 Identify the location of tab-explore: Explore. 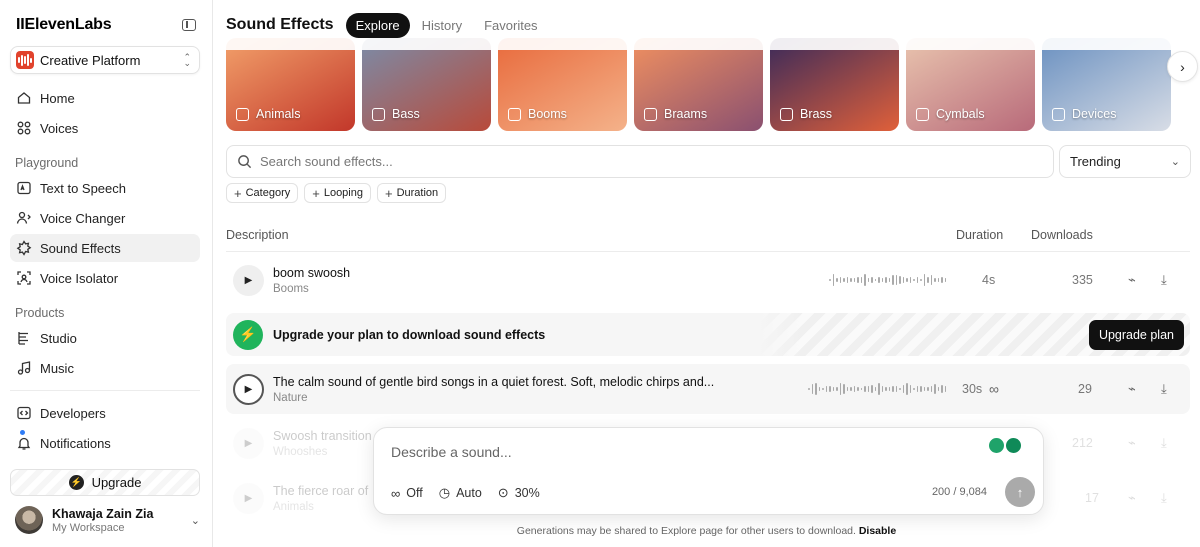
(377, 25).